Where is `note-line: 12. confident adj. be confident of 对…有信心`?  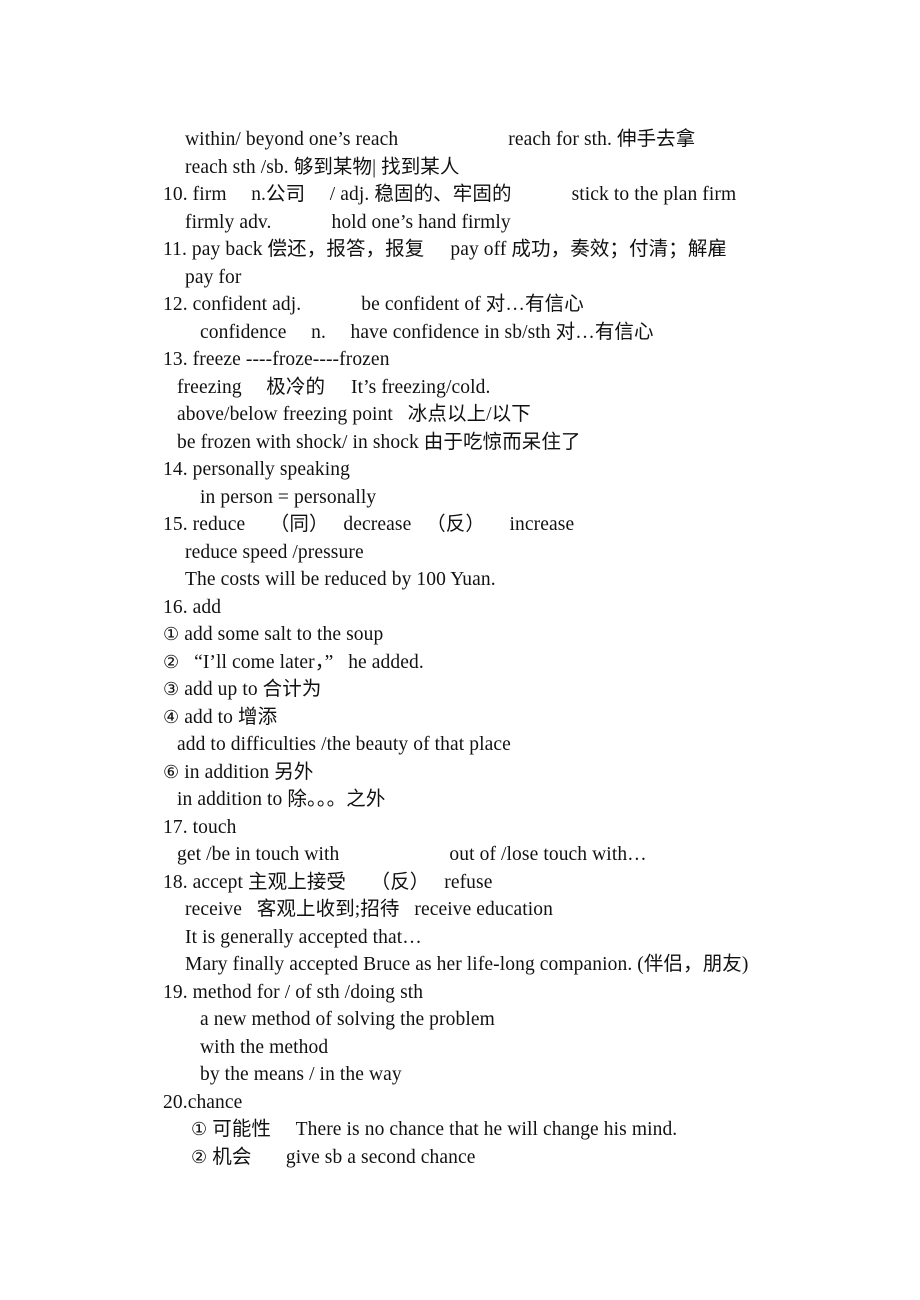 note-line: 12. confident adj. be confident of 对…有信心 is located at coordinates (513, 305).